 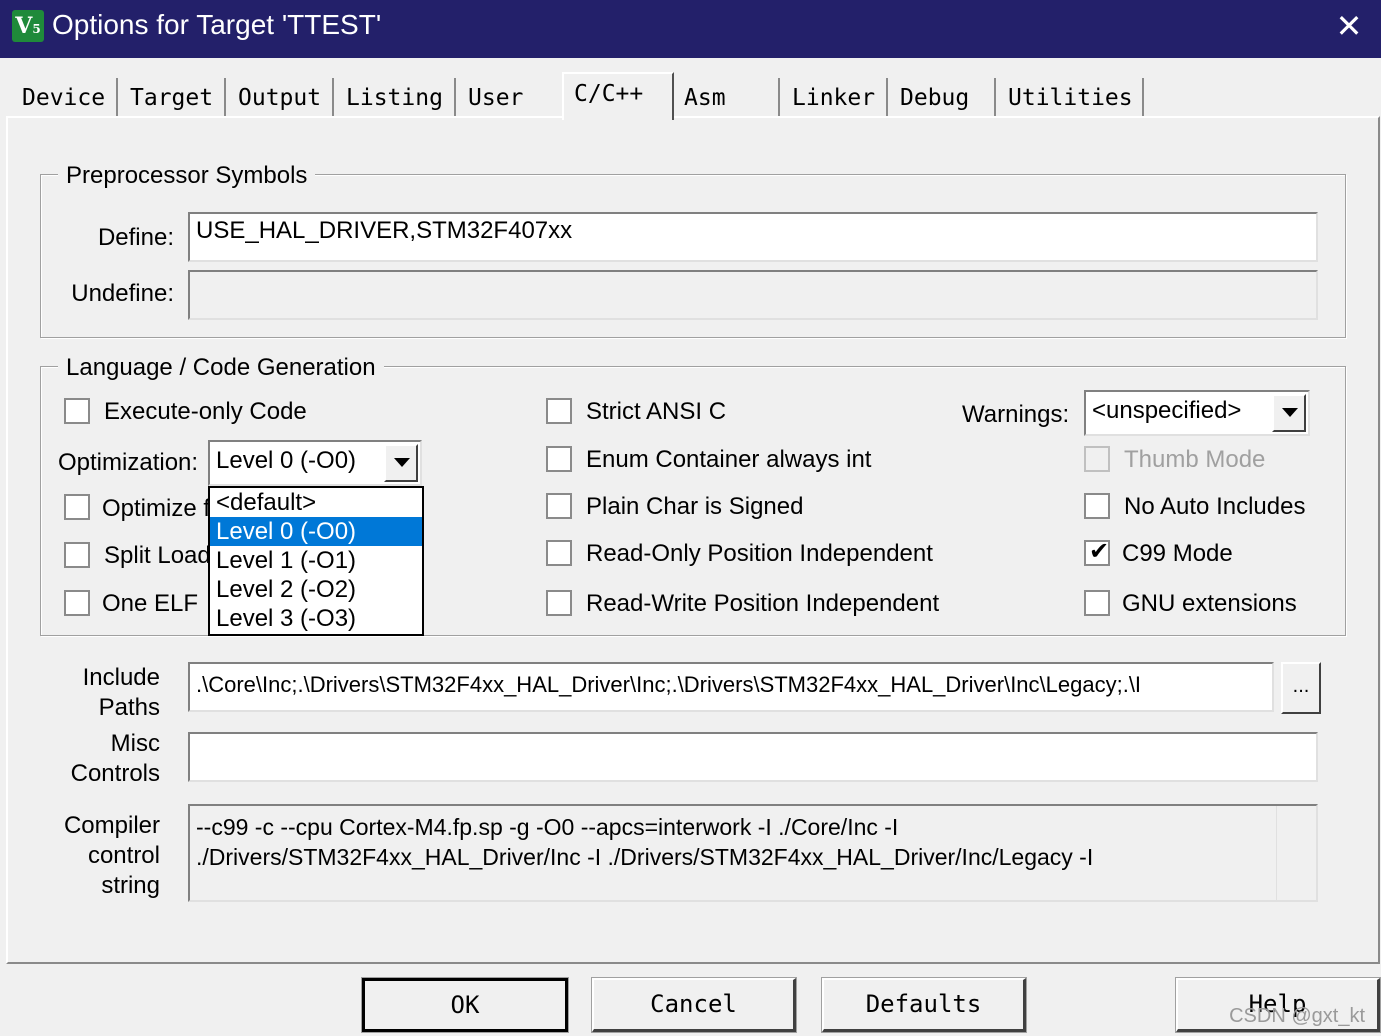 I want to click on keil-uvision-icon: V5, so click(x=28, y=26).